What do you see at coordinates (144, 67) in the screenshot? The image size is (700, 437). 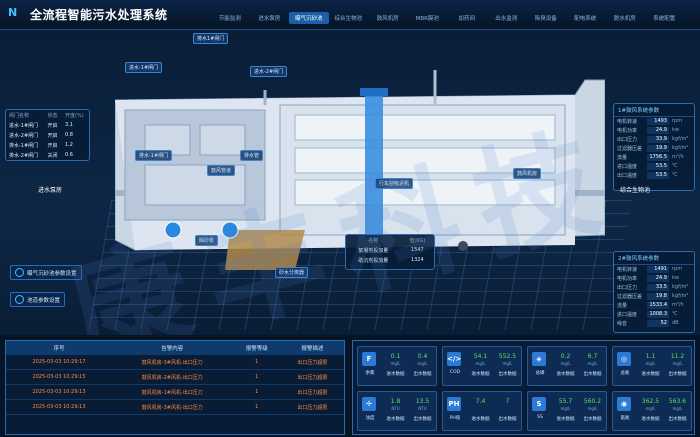 I see `gate-label-in1: 进水-1#闸门` at bounding box center [144, 67].